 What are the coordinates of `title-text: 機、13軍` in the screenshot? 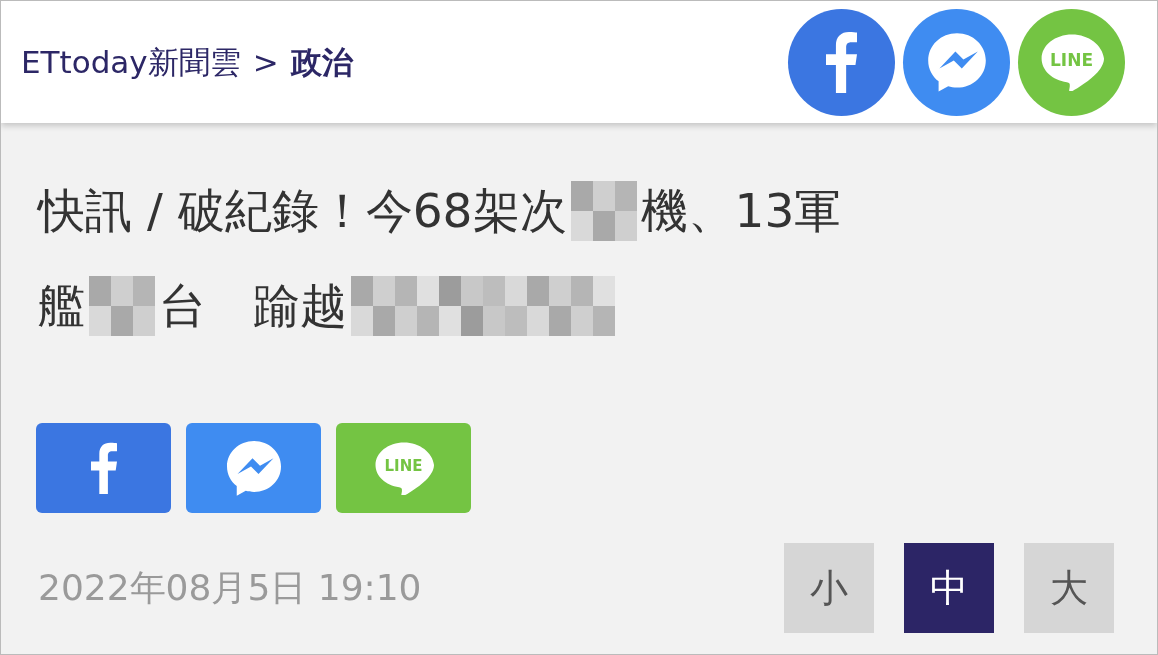 It's located at (741, 211).